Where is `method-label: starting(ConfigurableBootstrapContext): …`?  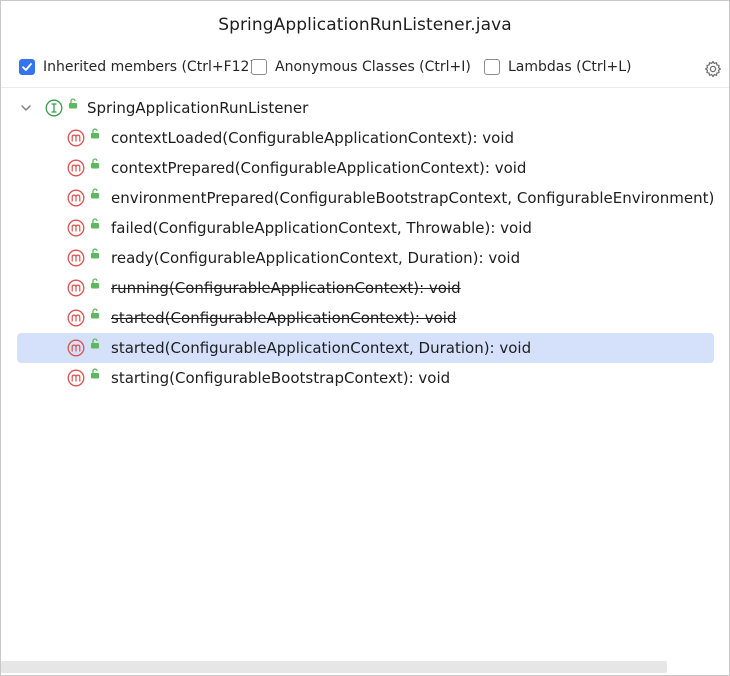
method-label: starting(ConfigurableBootstrapContext): … is located at coordinates (281, 378).